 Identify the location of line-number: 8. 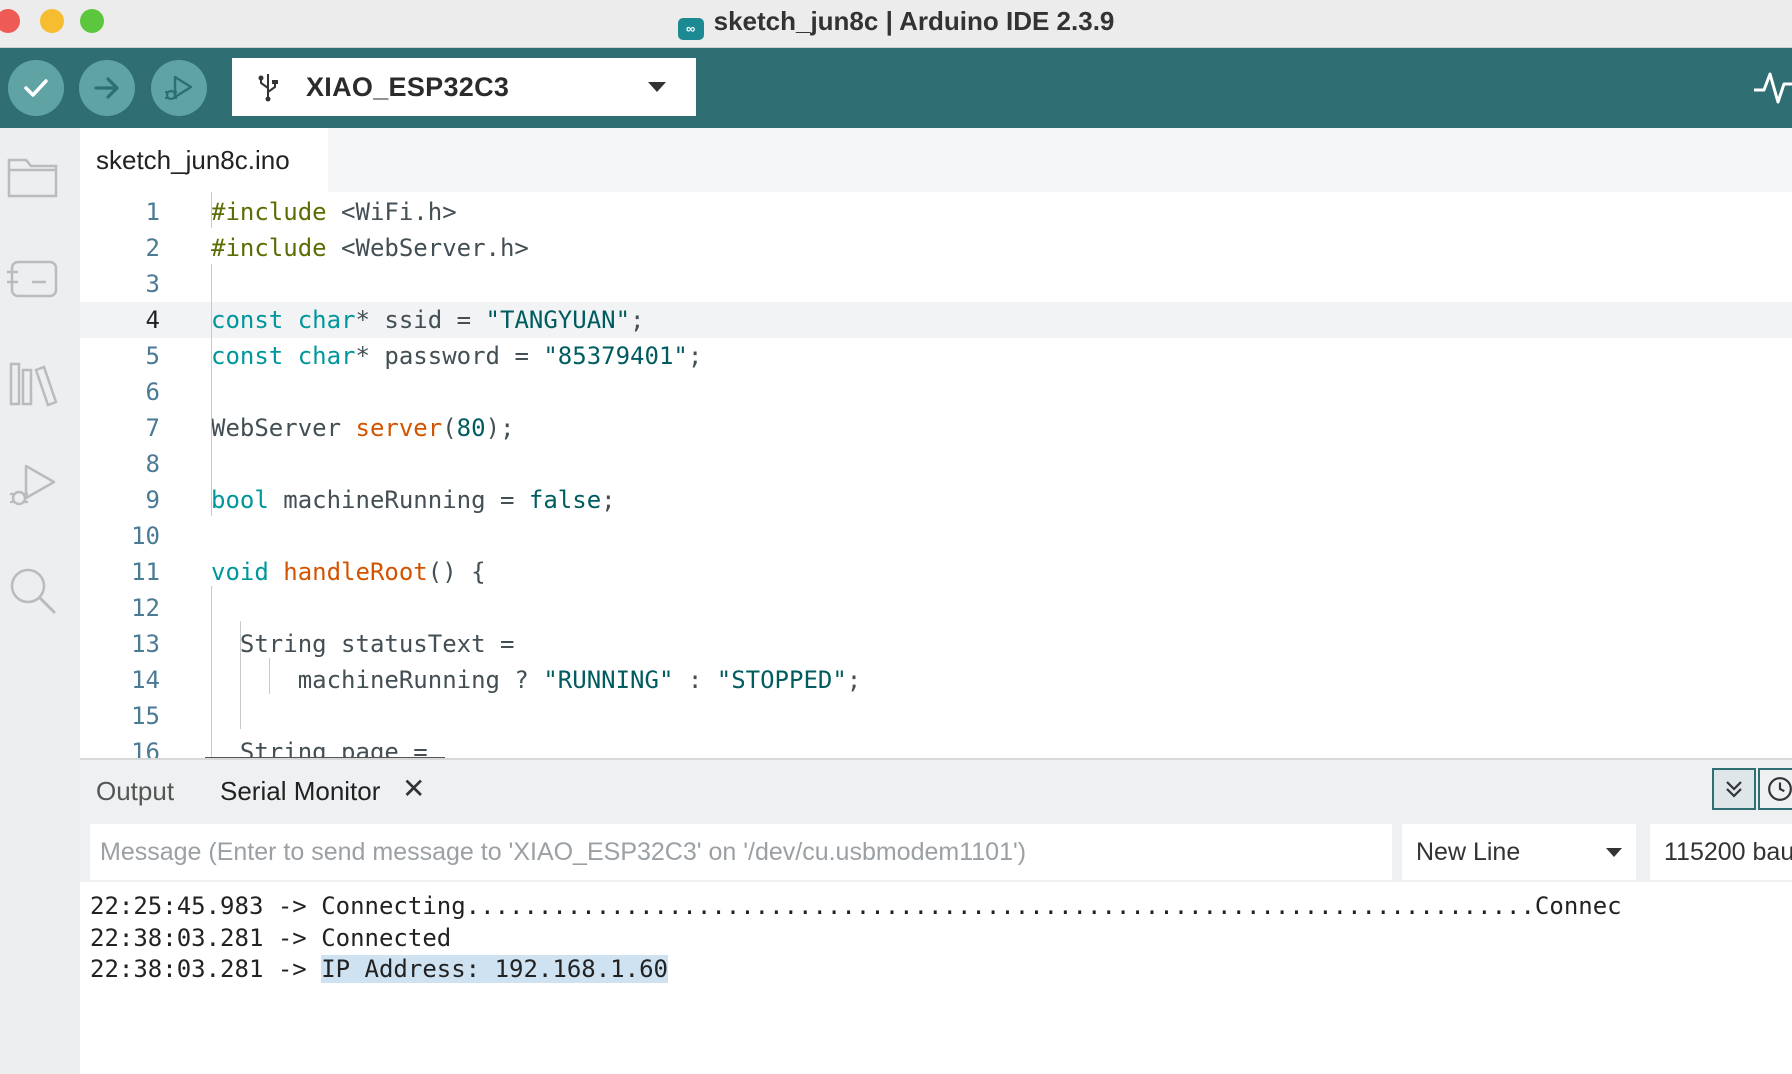
(152, 464).